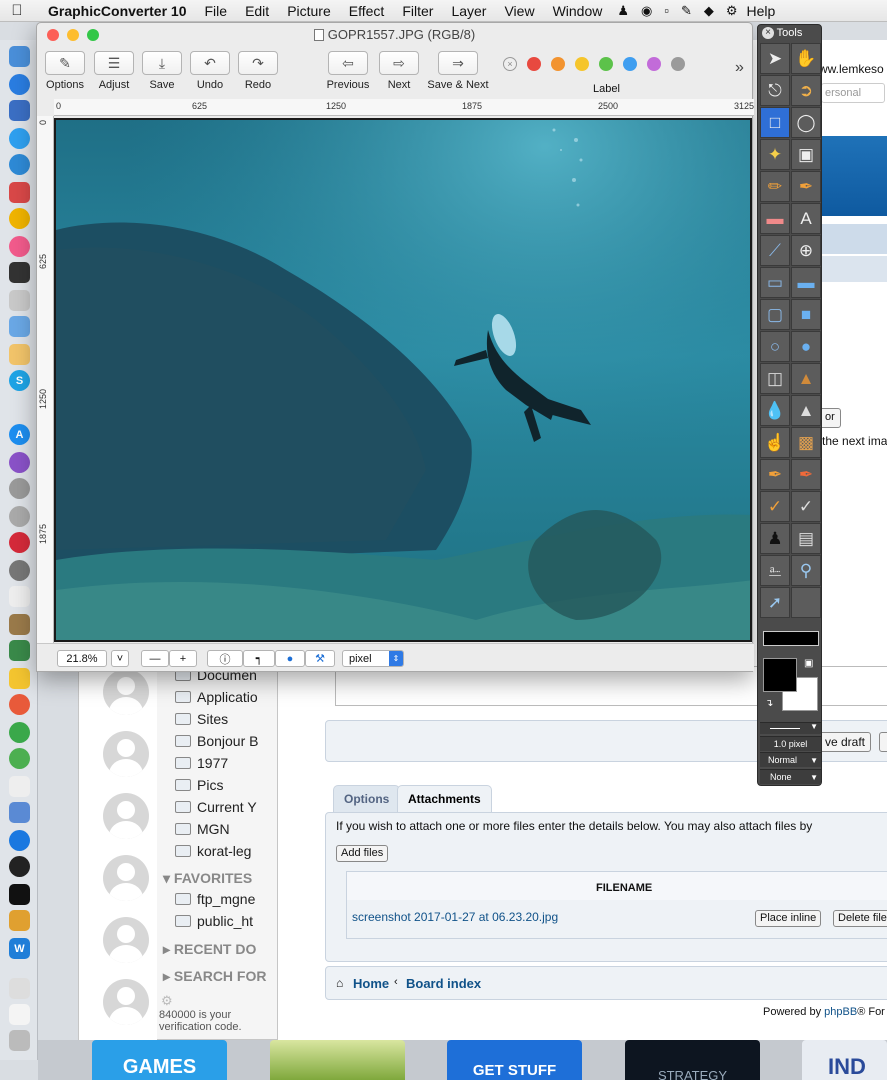 Image resolution: width=887 pixels, height=1080 pixels. I want to click on fill-mode-select: None ▼, so click(790, 776).